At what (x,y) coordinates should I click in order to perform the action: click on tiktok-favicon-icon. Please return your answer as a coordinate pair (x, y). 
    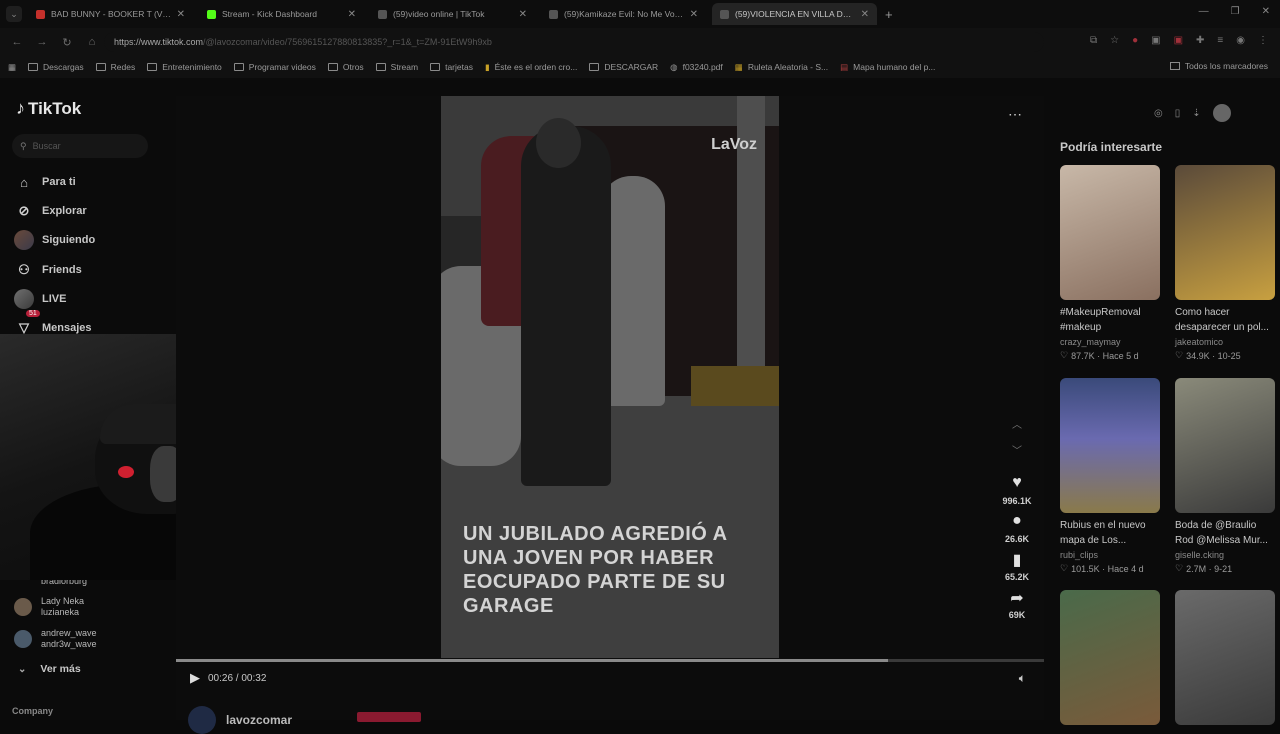
    Looking at the image, I should click on (382, 14).